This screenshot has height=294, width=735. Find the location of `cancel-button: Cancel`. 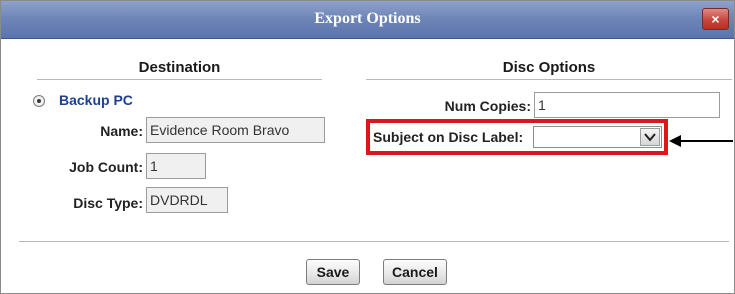

cancel-button: Cancel is located at coordinates (415, 272).